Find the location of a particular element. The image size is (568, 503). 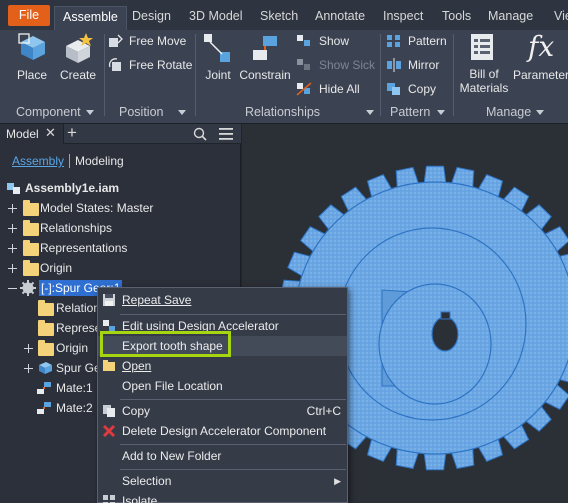

component-panel-title: Component is located at coordinates (48, 112).